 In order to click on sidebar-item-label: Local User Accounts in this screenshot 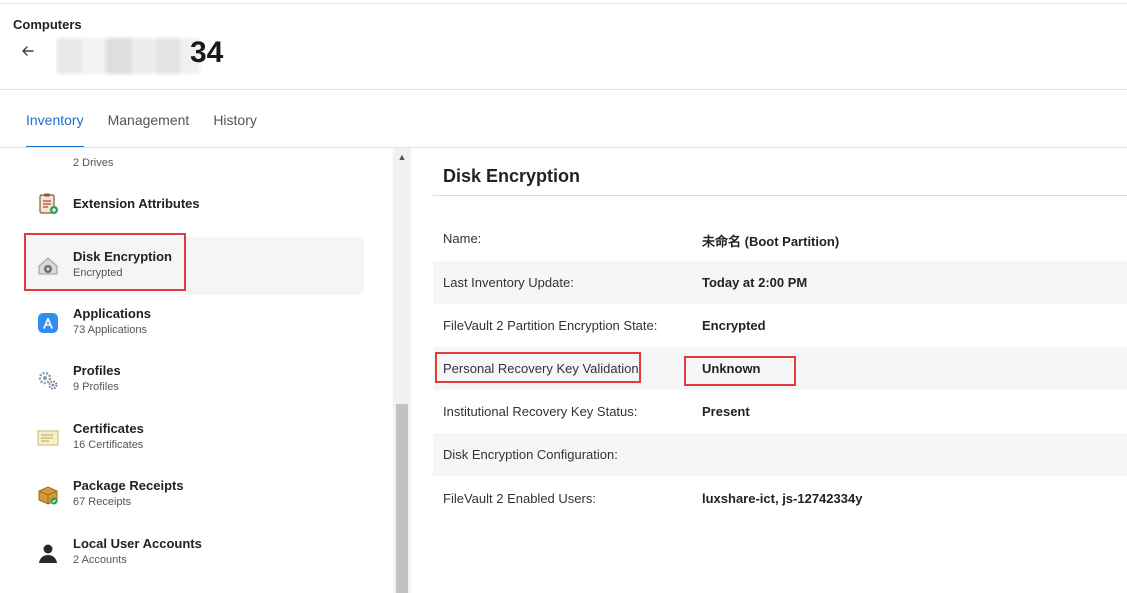, I will do `click(137, 543)`.